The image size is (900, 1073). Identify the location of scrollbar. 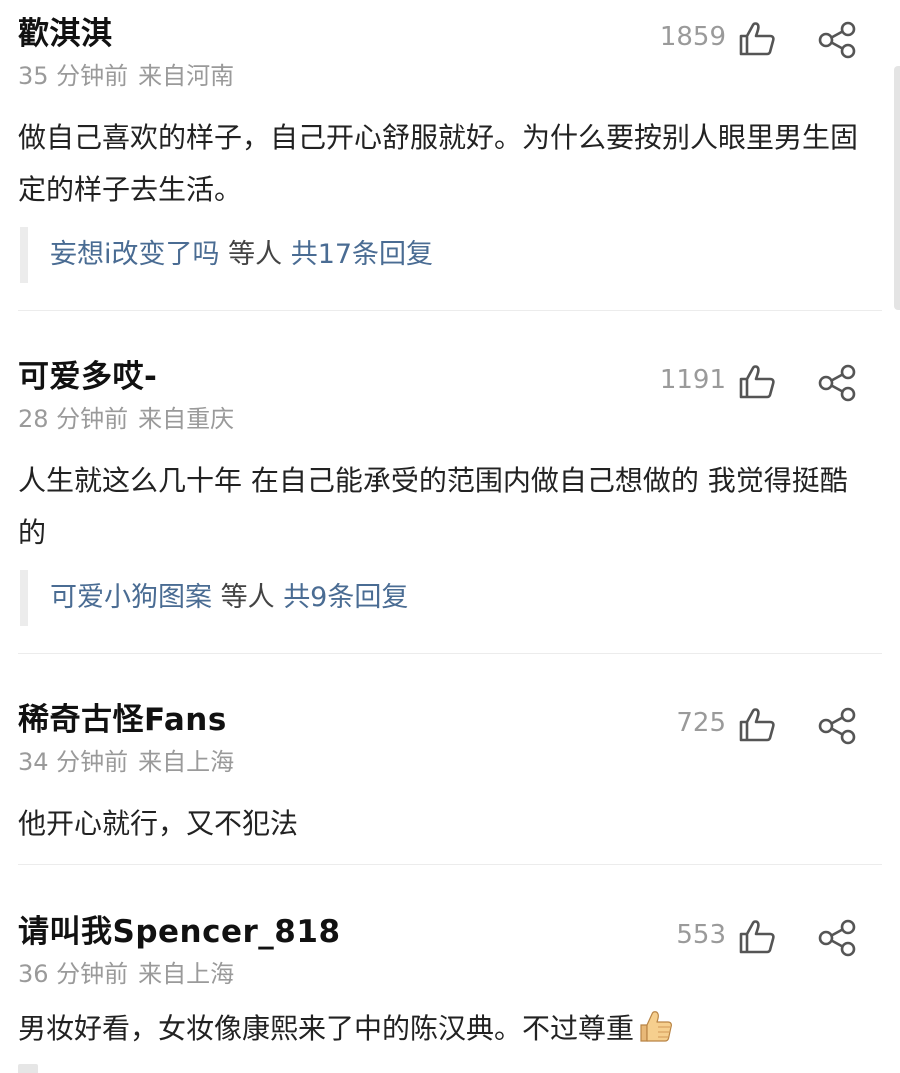
(897, 188).